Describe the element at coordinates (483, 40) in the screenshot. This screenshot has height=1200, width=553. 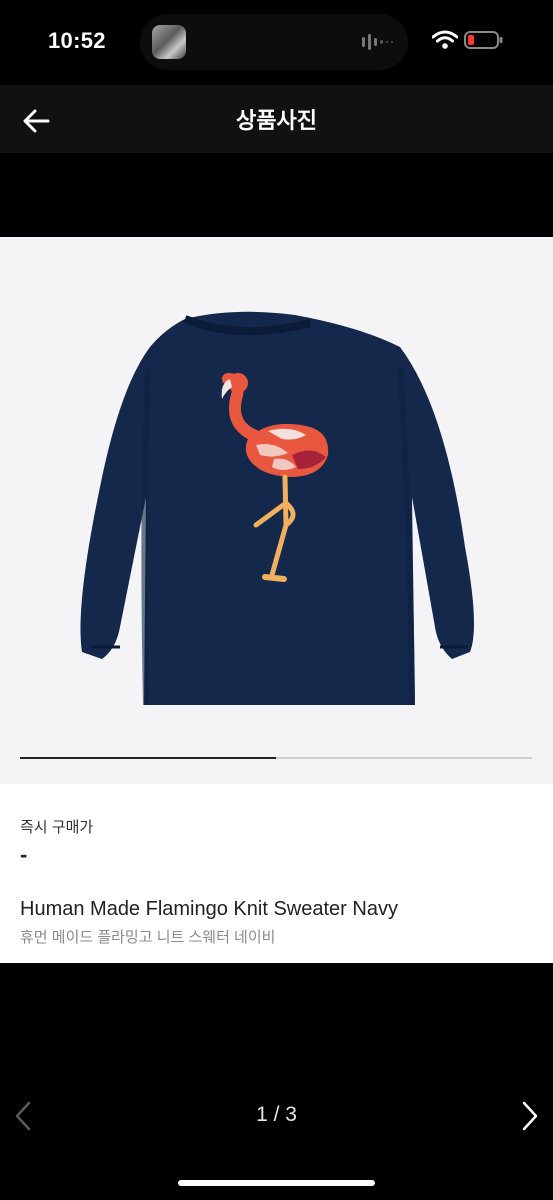
I see `battery-low-icon` at that location.